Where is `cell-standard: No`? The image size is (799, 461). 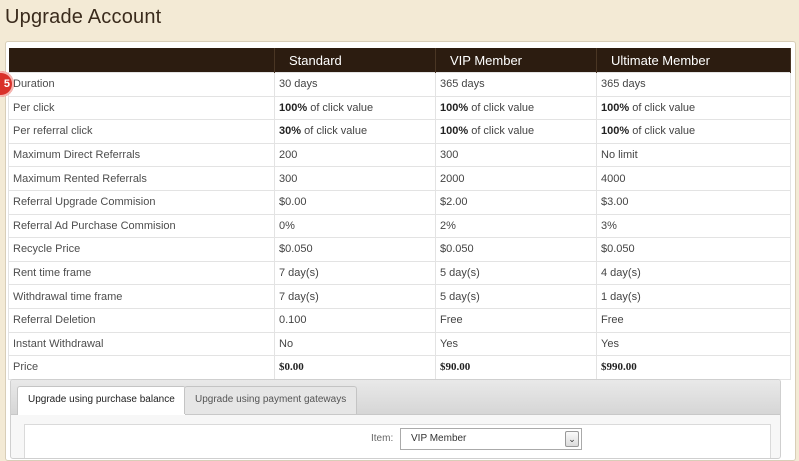 cell-standard: No is located at coordinates (355, 344).